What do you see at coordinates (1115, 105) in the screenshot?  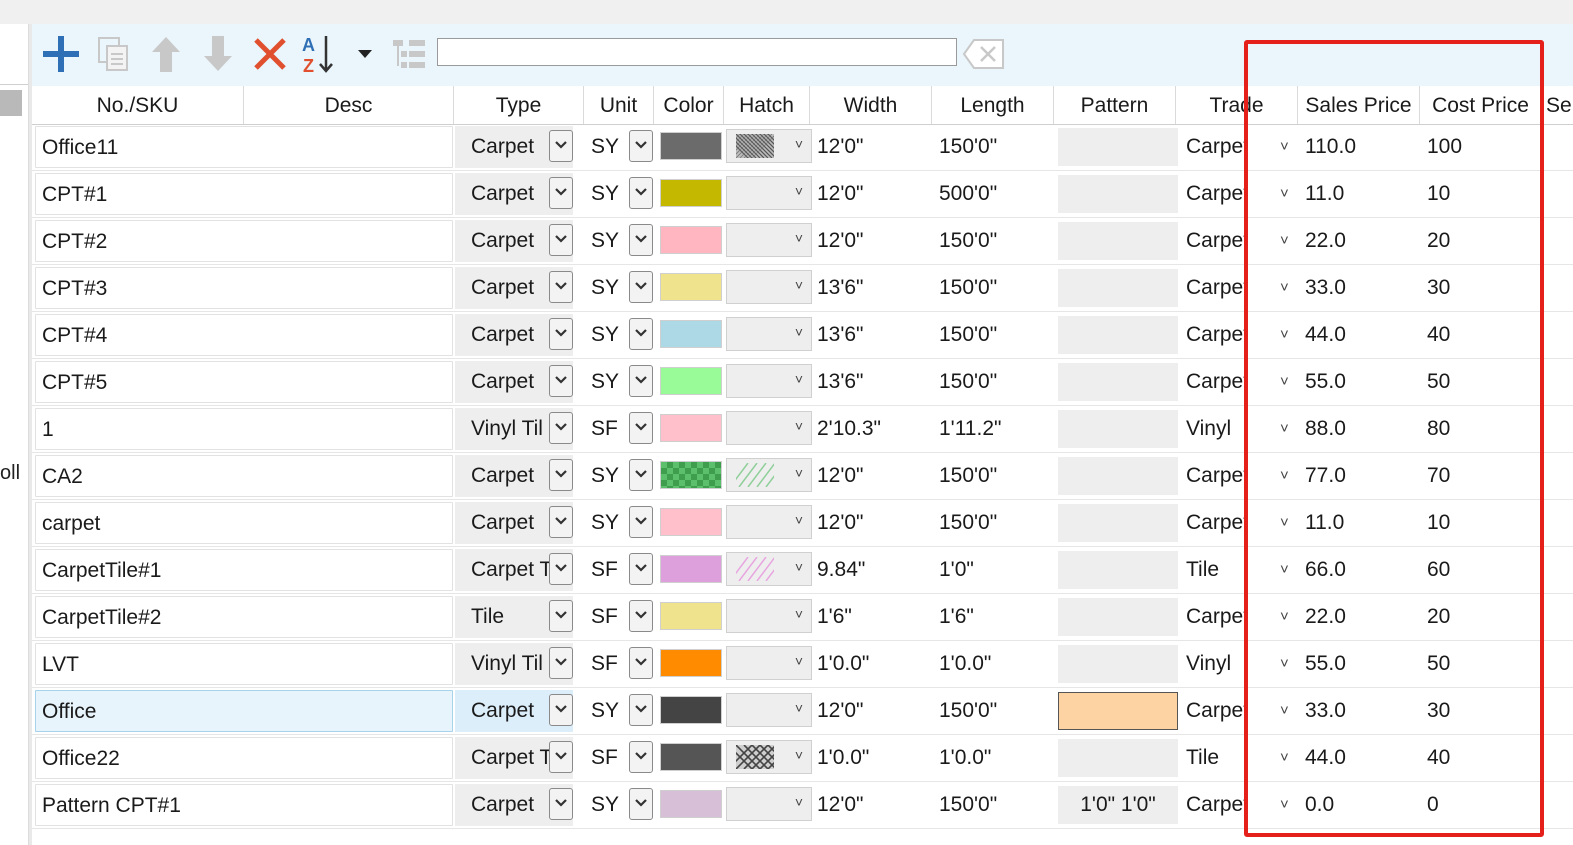 I see `column-header-pattern: Pattern` at bounding box center [1115, 105].